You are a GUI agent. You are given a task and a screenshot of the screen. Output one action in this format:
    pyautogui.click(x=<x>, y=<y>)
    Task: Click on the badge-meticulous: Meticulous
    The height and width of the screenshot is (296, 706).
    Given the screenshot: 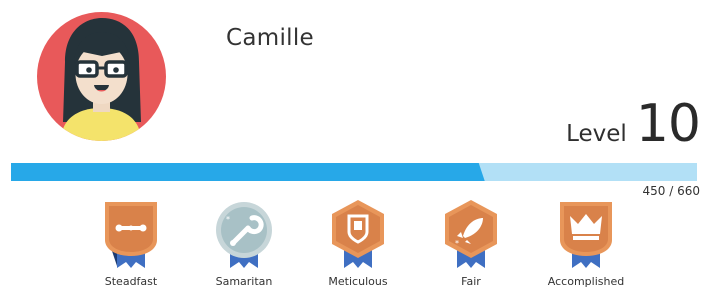 What is the action you would take?
    pyautogui.click(x=358, y=242)
    